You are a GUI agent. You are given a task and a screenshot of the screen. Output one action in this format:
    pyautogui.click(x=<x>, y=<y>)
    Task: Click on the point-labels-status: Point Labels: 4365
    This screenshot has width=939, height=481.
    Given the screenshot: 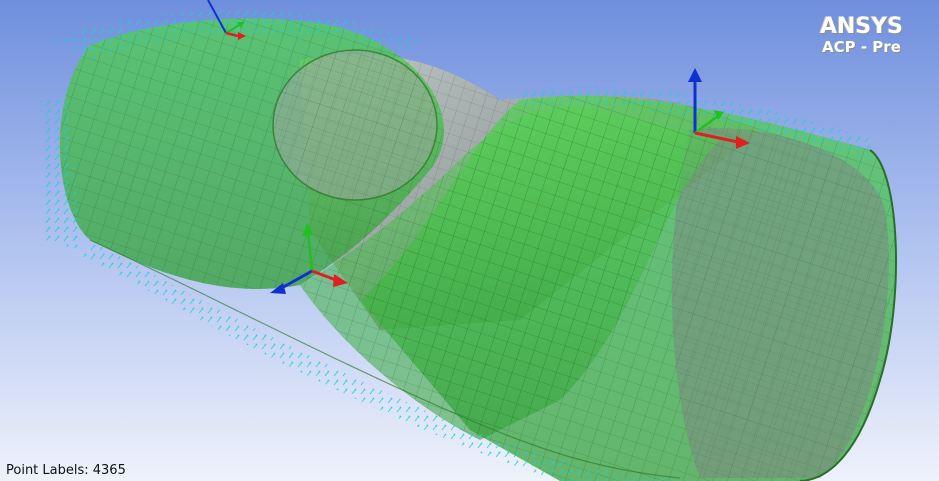 What is the action you would take?
    pyautogui.click(x=66, y=470)
    